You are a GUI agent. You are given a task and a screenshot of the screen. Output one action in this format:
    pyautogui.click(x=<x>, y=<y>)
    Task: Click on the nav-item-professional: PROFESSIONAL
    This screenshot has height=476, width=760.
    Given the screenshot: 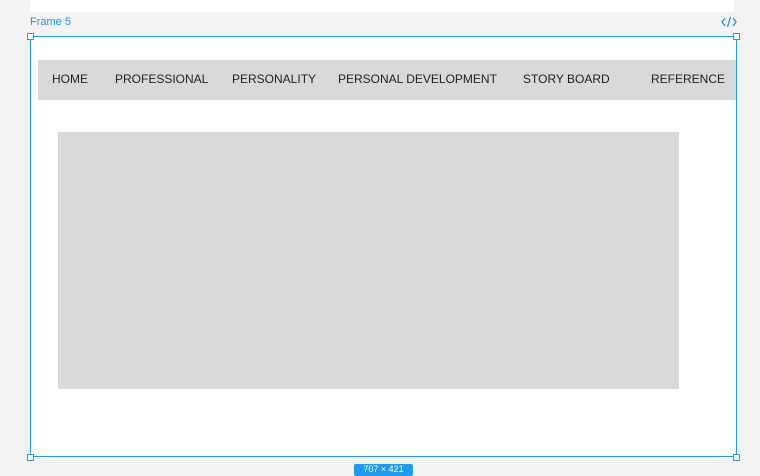 What is the action you would take?
    pyautogui.click(x=161, y=79)
    